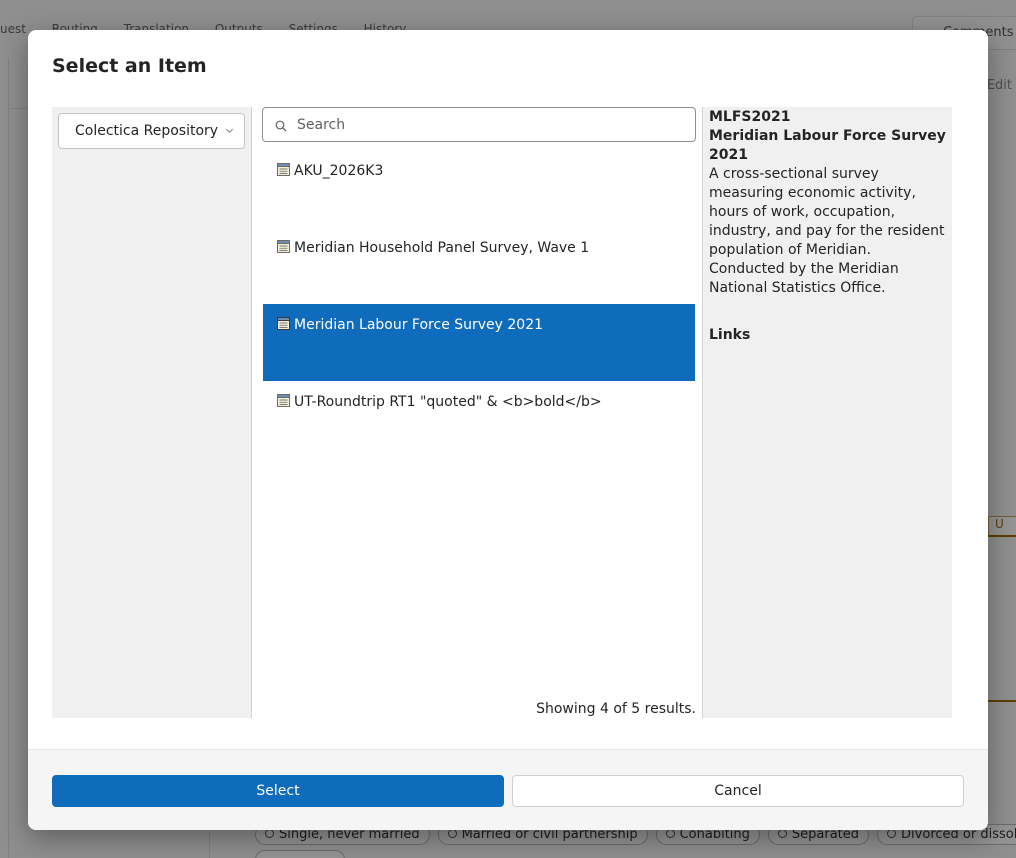 Image resolution: width=1016 pixels, height=858 pixels. Describe the element at coordinates (750, 117) in the screenshot. I see `detail-id: MLFS2021` at that location.